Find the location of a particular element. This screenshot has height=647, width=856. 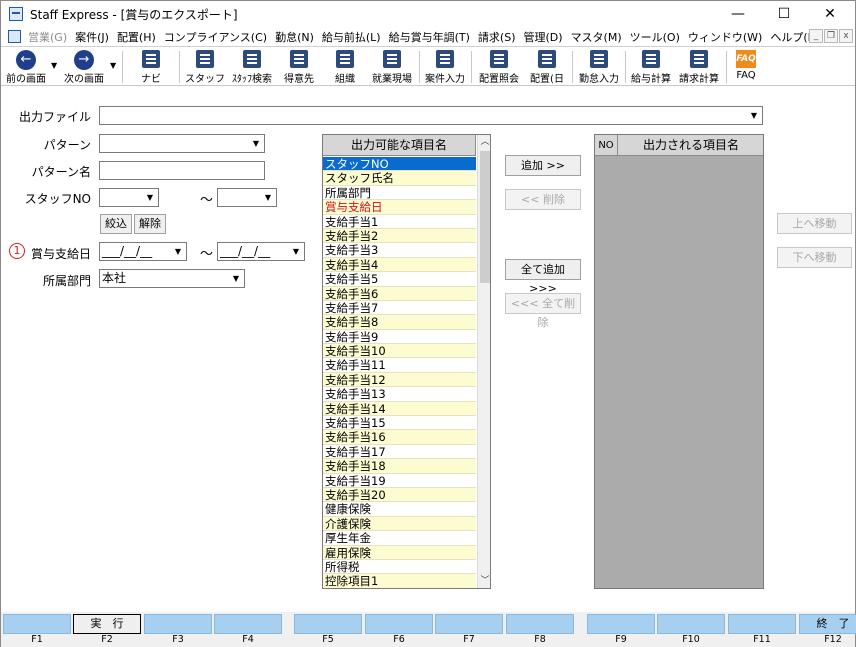

available-items-scrollbar: ︿ ﹀ is located at coordinates (483, 361).